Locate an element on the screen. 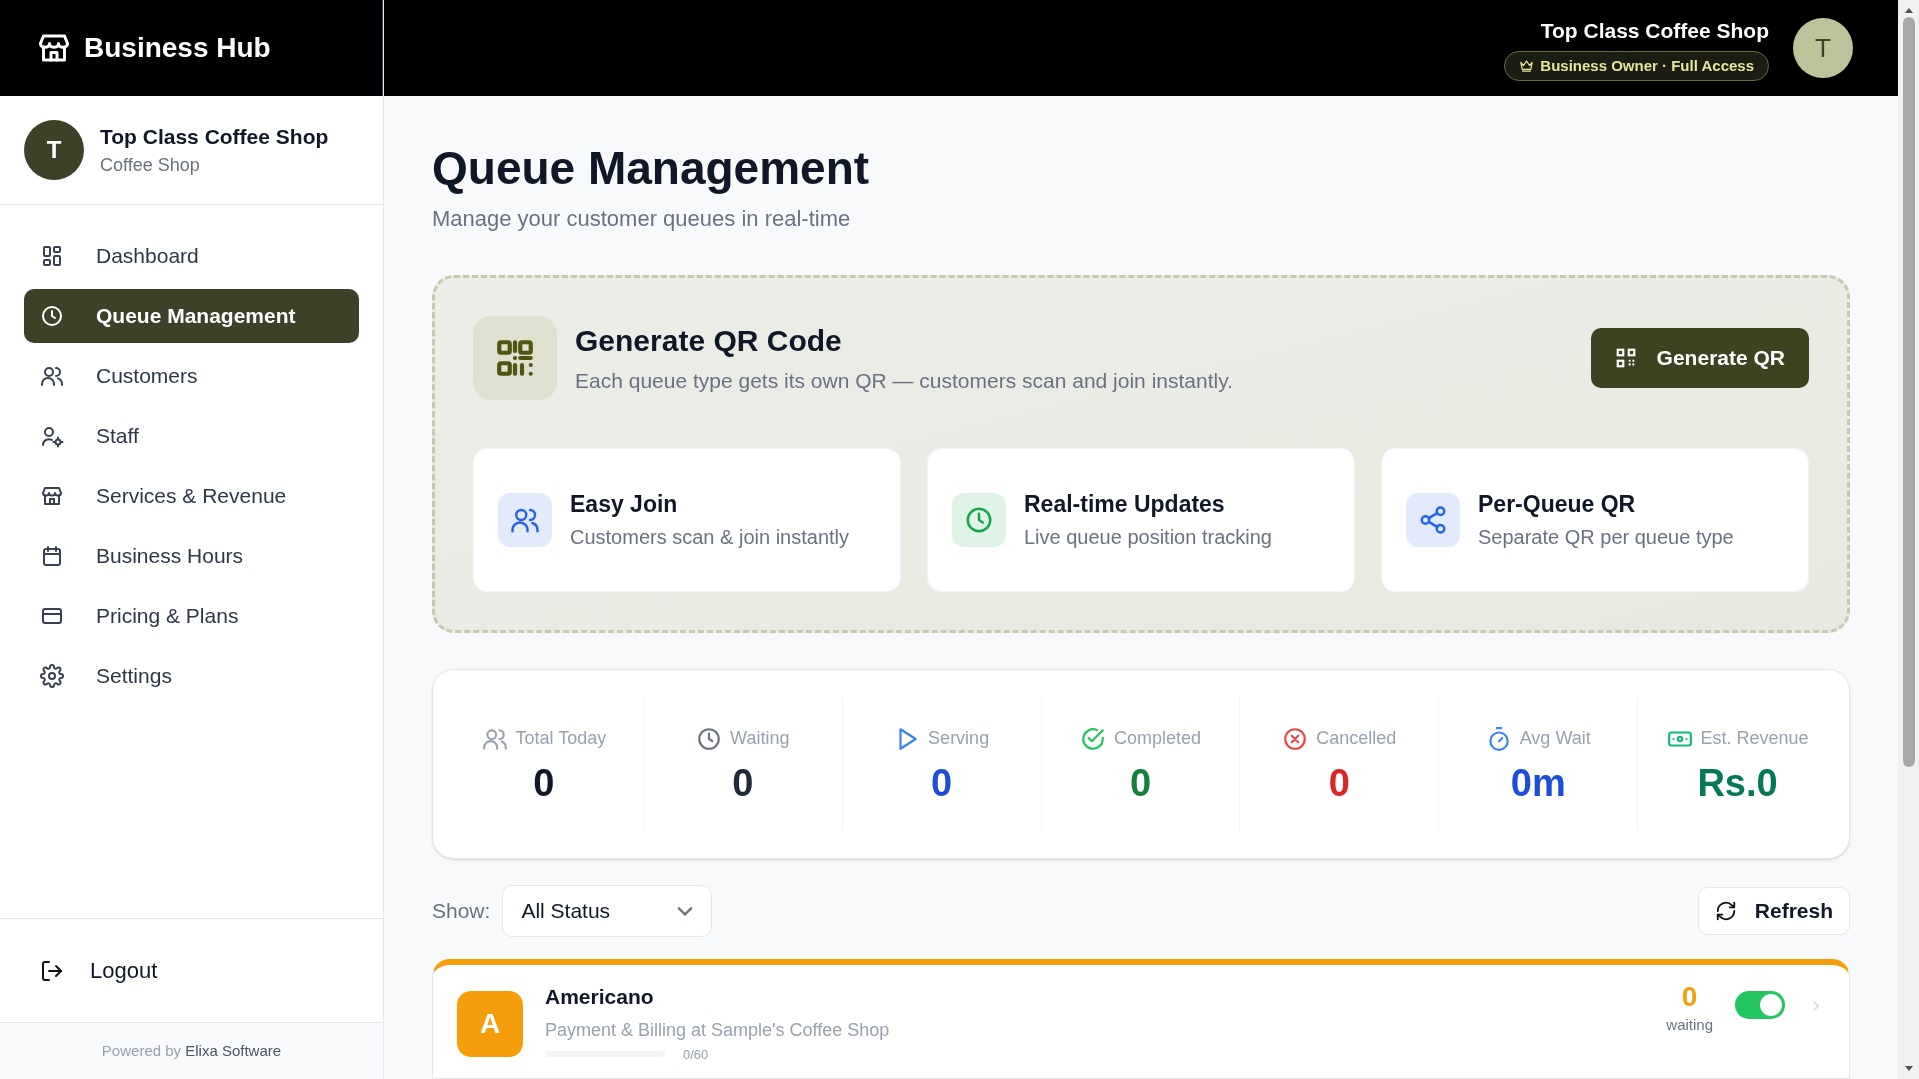 The height and width of the screenshot is (1079, 1919). powered-by-text: Powered by Elixa Software is located at coordinates (191, 1050).